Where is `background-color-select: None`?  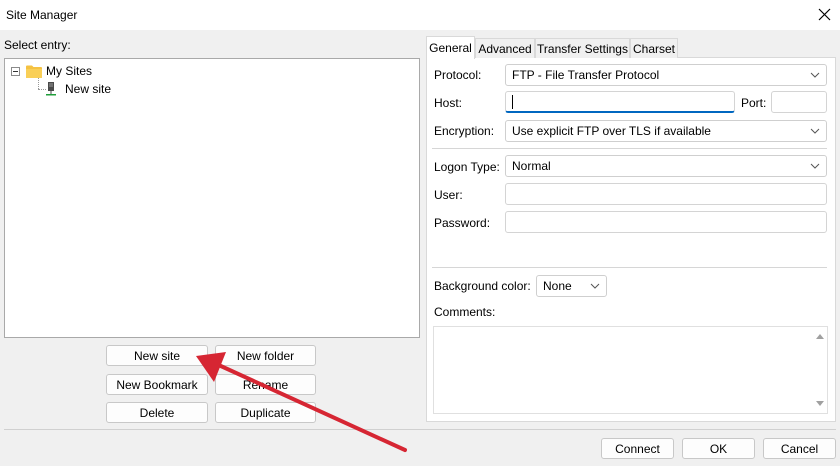 background-color-select: None is located at coordinates (571, 286).